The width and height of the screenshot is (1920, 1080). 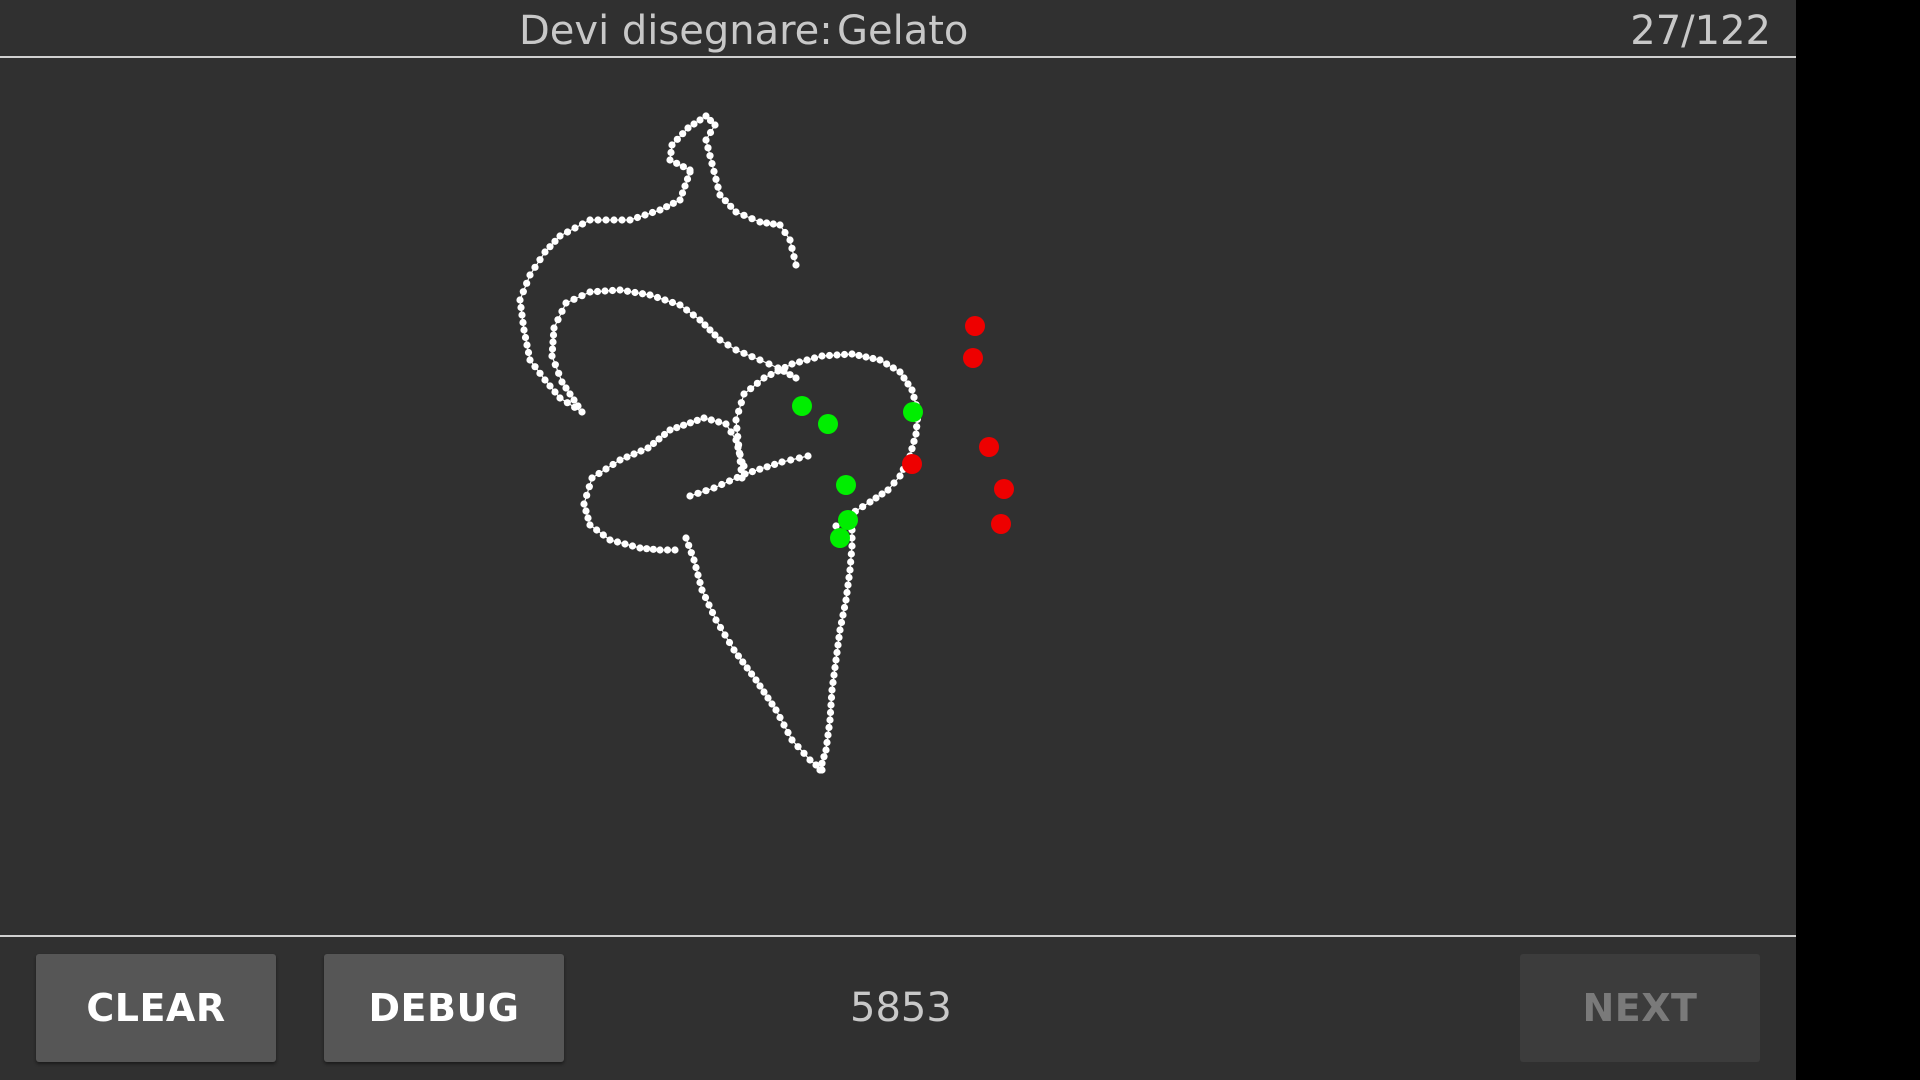 What do you see at coordinates (719, 443) in the screenshot?
I see `stroke-points` at bounding box center [719, 443].